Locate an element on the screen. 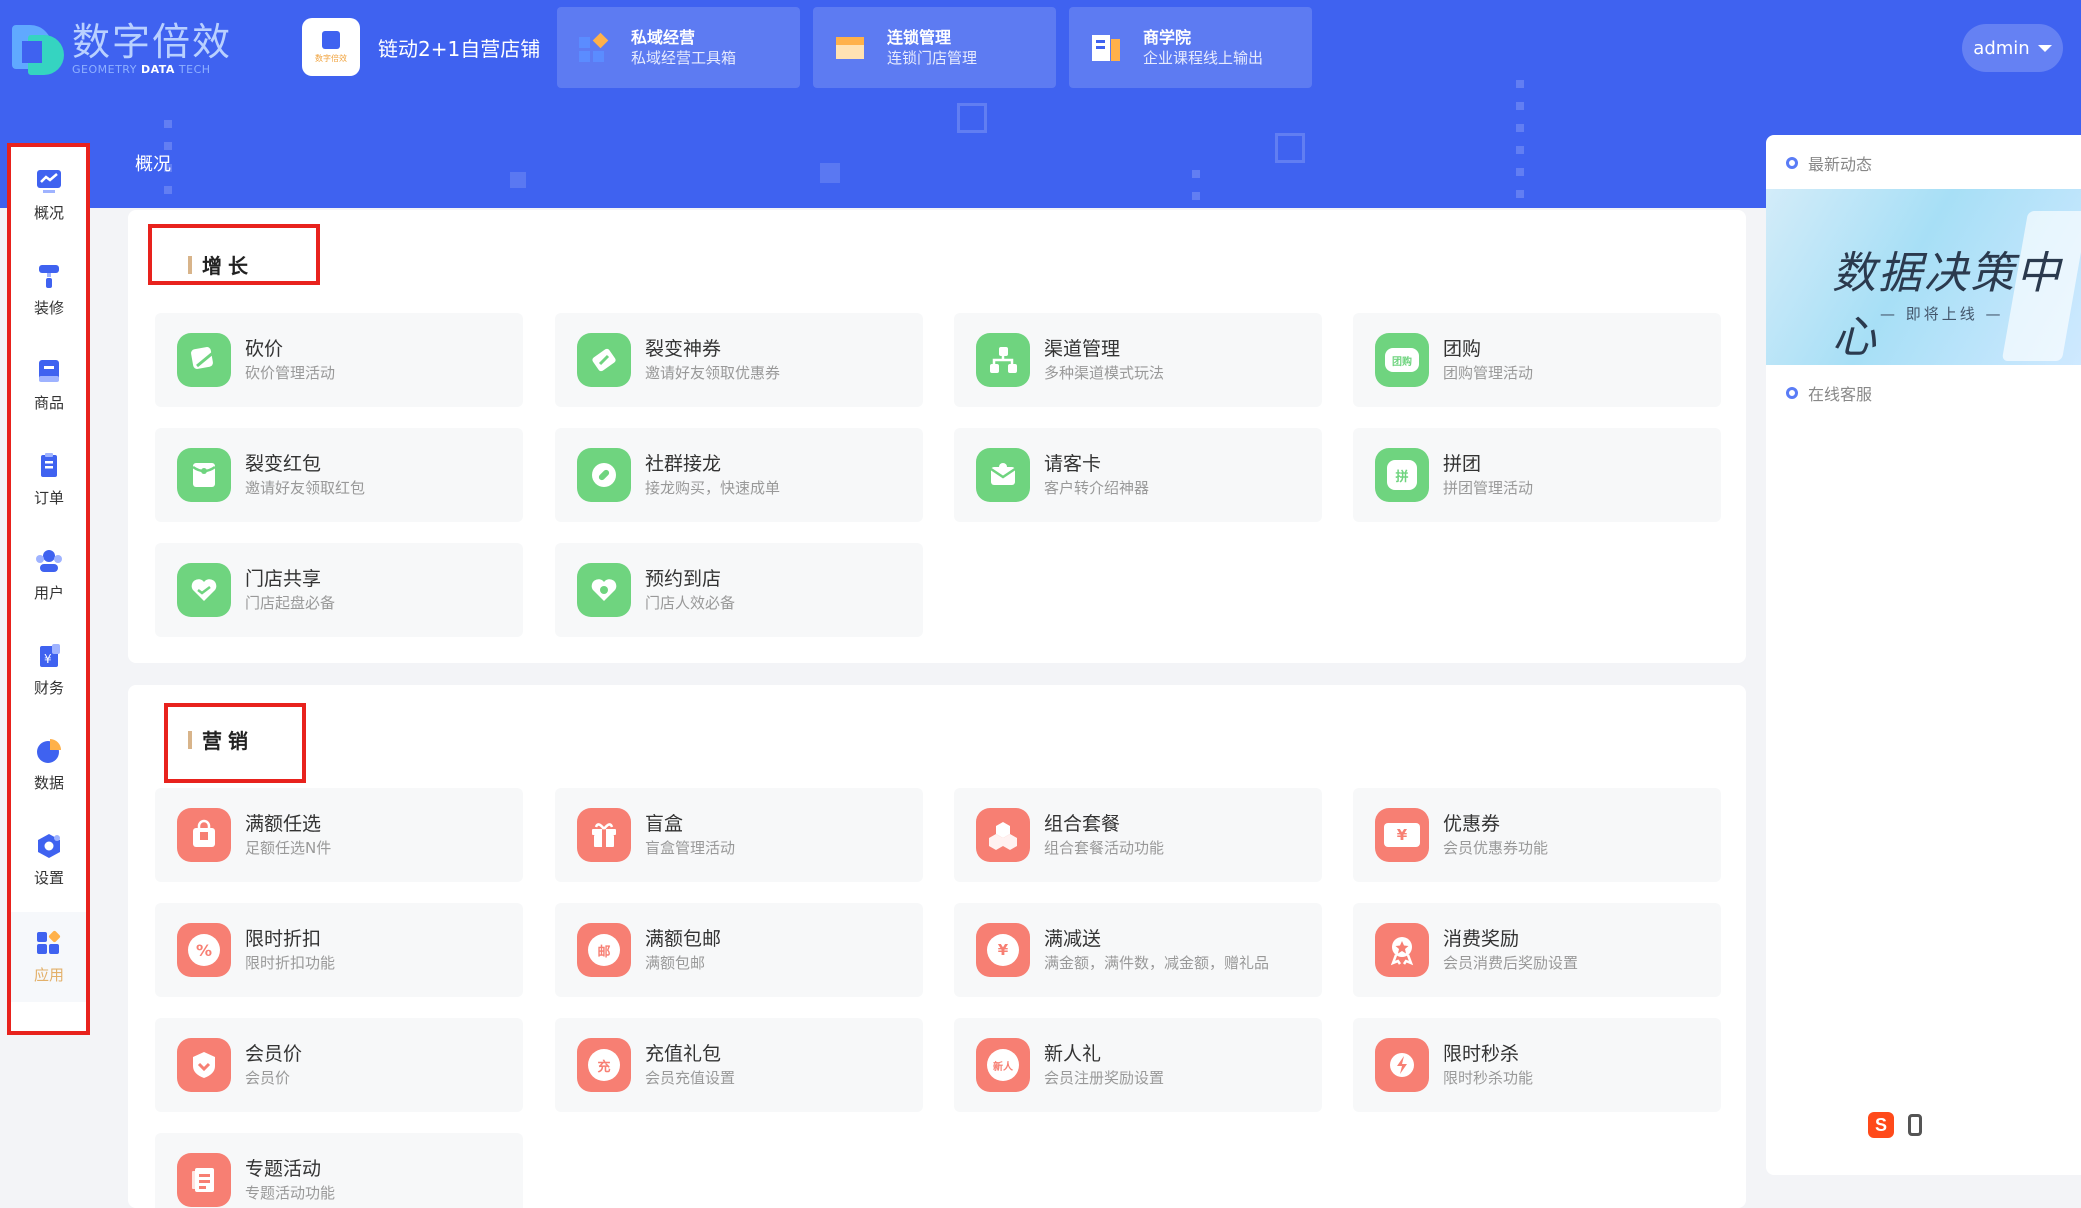 This screenshot has width=2081, height=1208. growth-card-pin-tuan: 拼 拼团拼团管理活动 is located at coordinates (1537, 475).